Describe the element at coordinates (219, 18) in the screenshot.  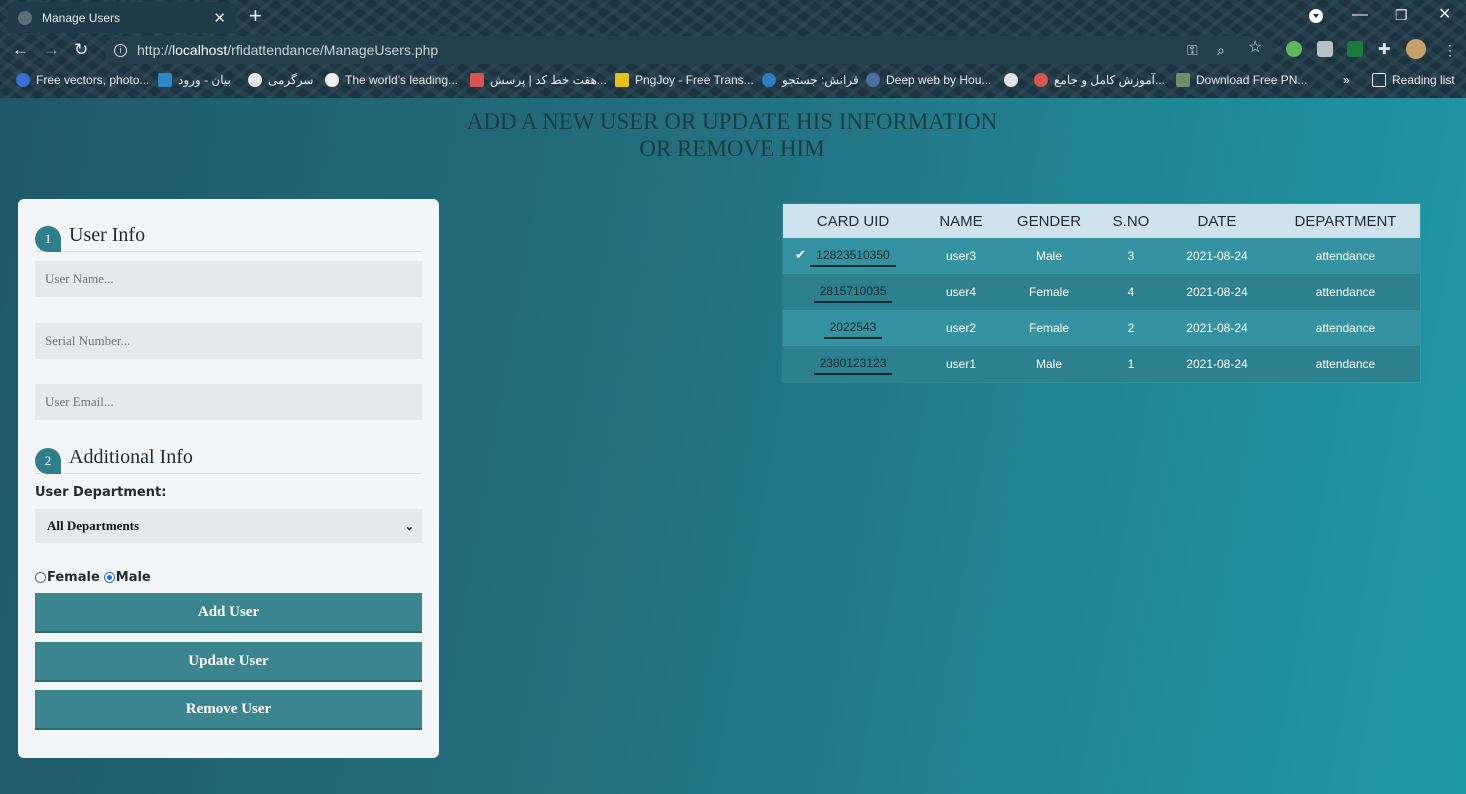
I see `close-tab-icon: ✕` at that location.